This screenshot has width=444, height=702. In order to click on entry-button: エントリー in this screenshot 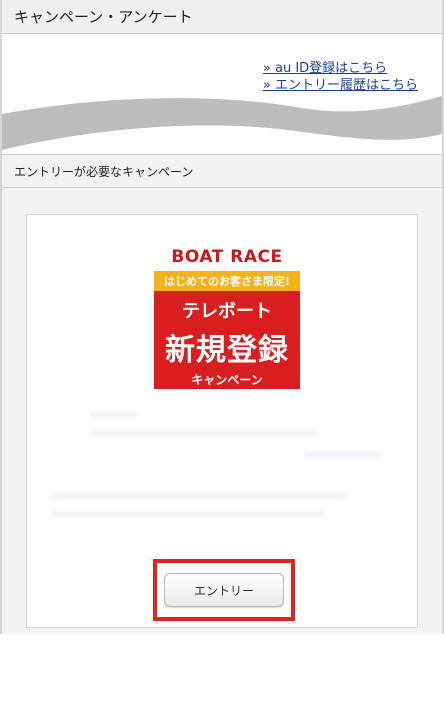, I will do `click(224, 590)`.